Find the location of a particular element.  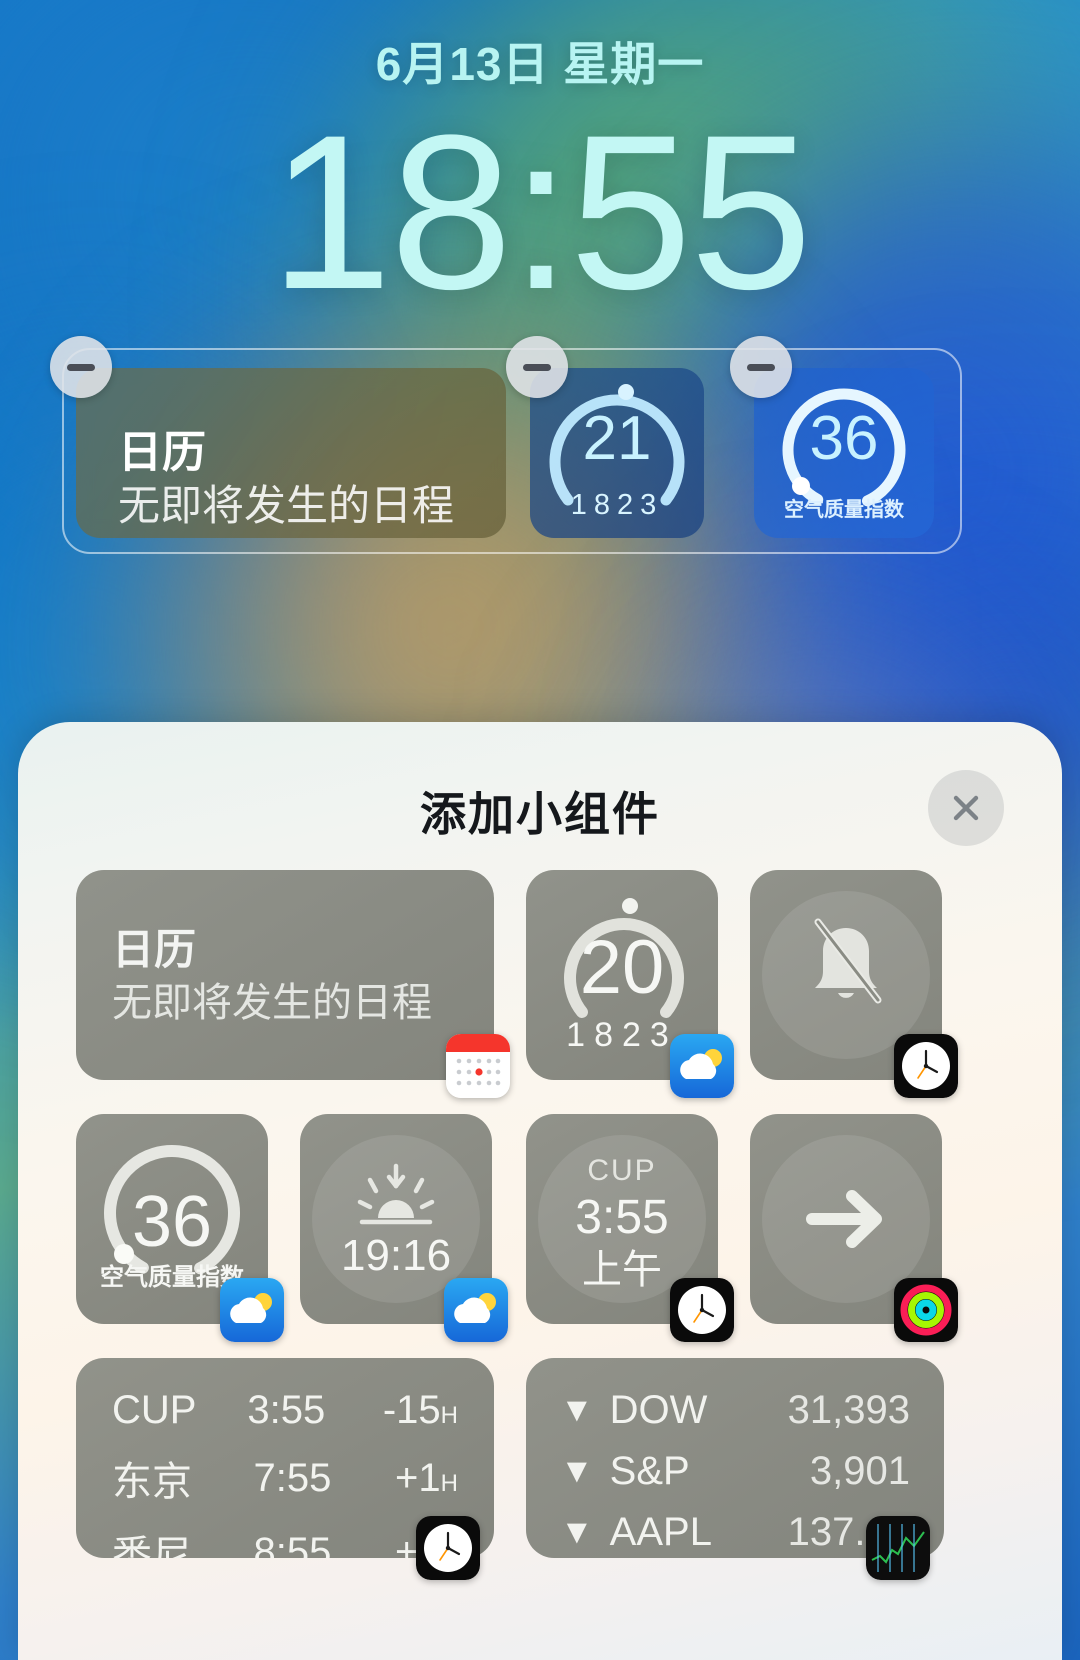

stock-symbol-group: ▼ AAPL is located at coordinates (674, 1532).